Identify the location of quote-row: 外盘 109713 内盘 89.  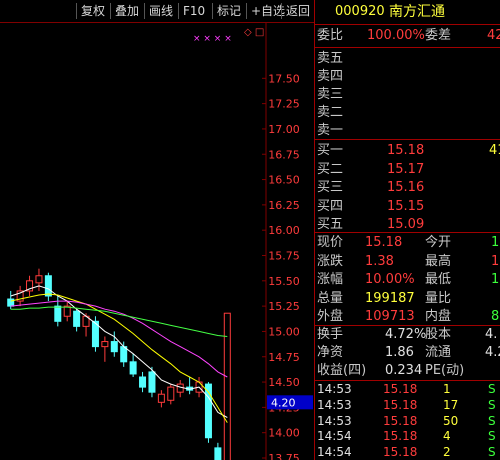
(407, 317).